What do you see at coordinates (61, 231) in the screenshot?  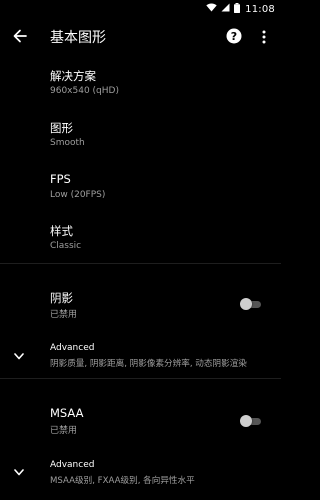 I see `setting-style-title: 样式` at bounding box center [61, 231].